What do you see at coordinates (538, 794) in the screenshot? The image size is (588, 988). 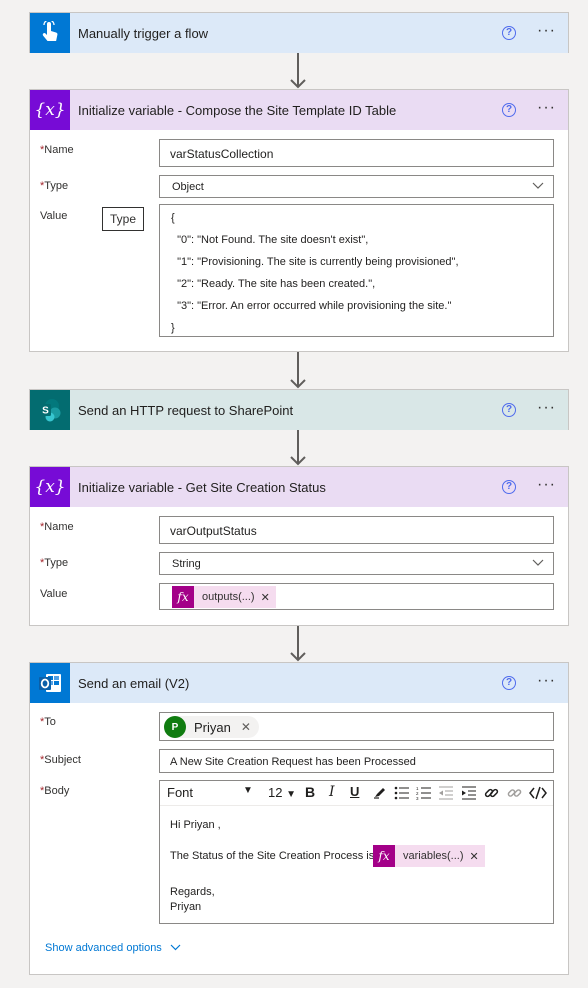 I see `code-view-icon` at bounding box center [538, 794].